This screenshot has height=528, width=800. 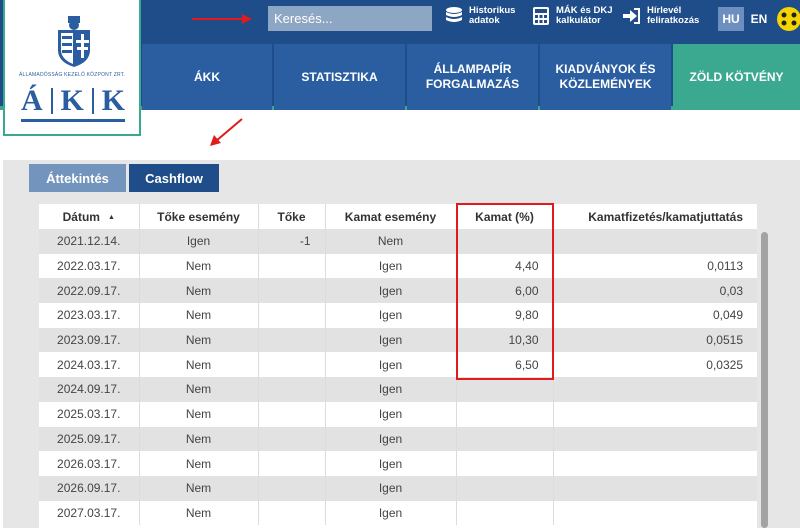 I want to click on column-header-date: Dátum ▲, so click(x=89, y=216).